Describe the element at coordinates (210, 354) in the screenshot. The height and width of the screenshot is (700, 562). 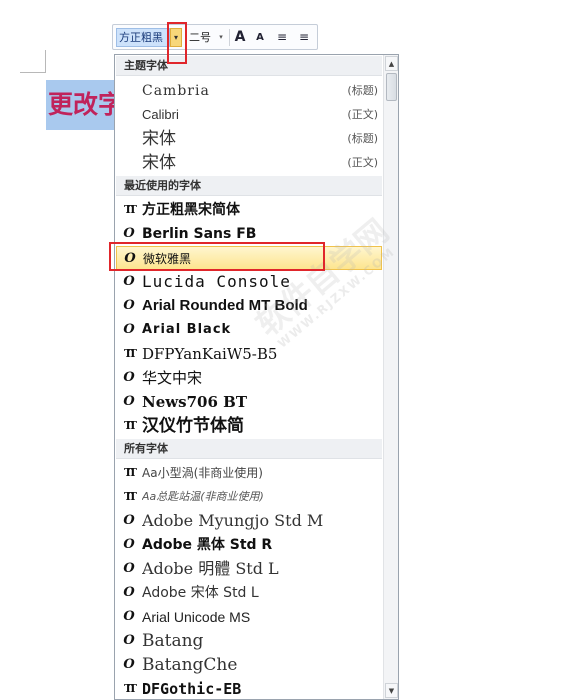
I see `font-name: DFPYanKaiW5-B5` at that location.